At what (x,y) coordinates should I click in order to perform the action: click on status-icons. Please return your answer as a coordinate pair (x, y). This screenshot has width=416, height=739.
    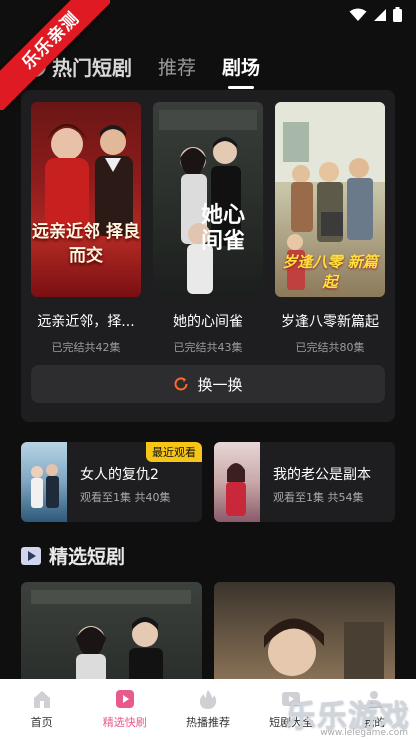
    Looking at the image, I should click on (375, 14).